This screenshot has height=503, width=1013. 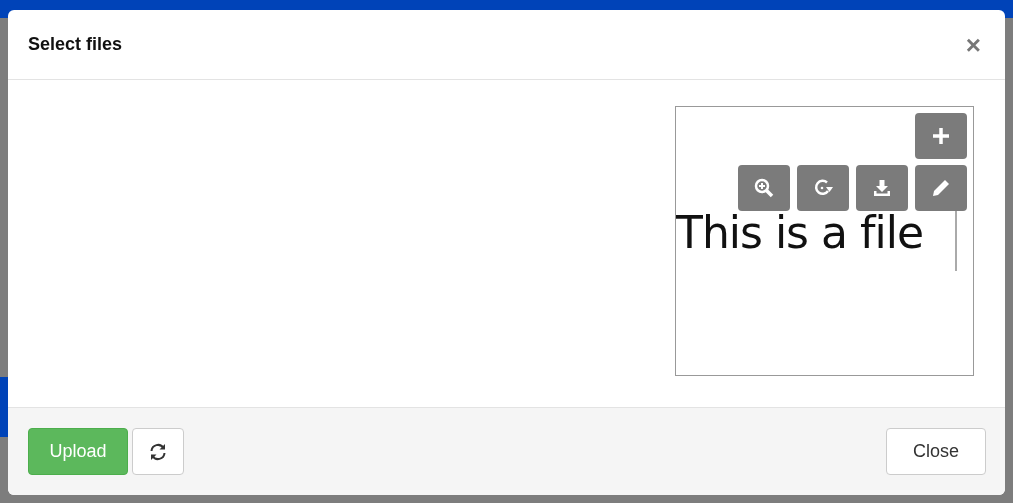 I want to click on download-button, so click(x=882, y=188).